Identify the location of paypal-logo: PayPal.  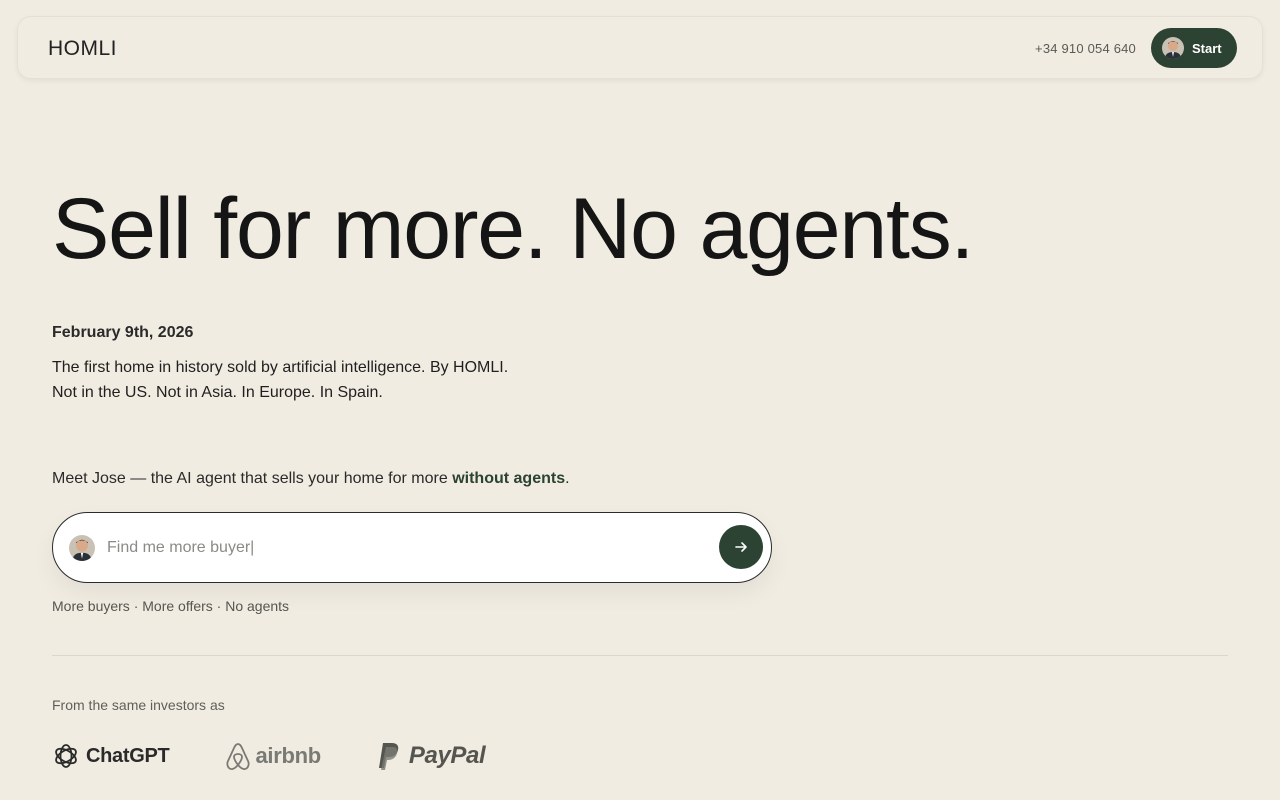
(431, 756).